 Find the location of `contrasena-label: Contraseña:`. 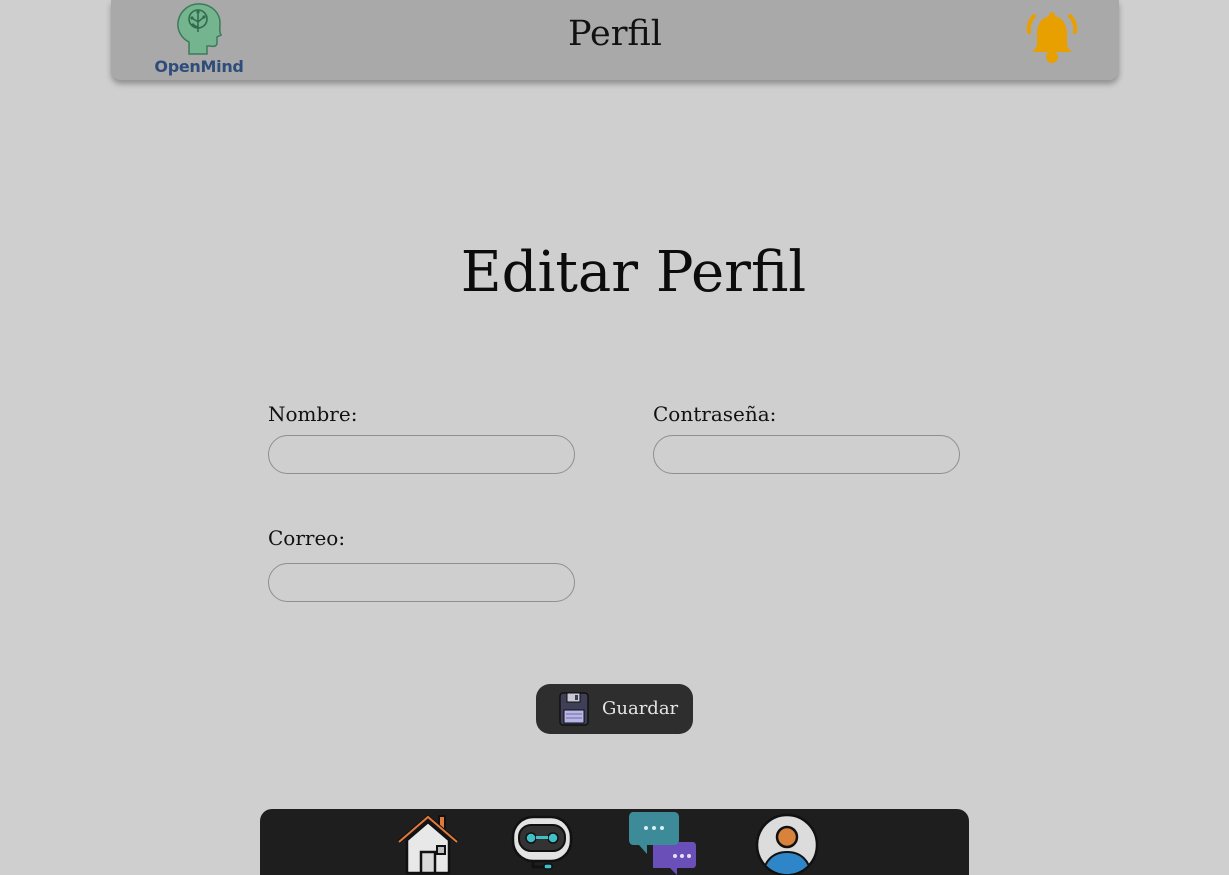

contrasena-label: Contraseña: is located at coordinates (715, 414).